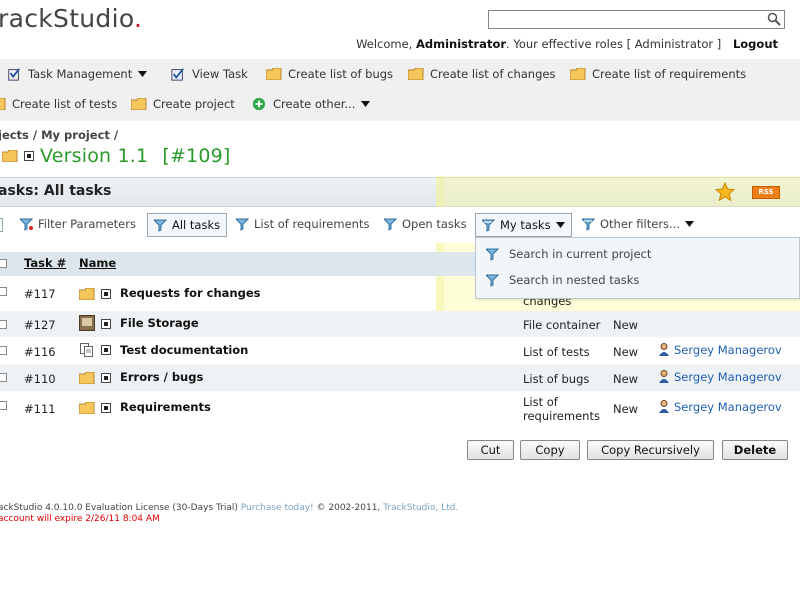  Describe the element at coordinates (26, 224) in the screenshot. I see `filter-settings-icon` at that location.